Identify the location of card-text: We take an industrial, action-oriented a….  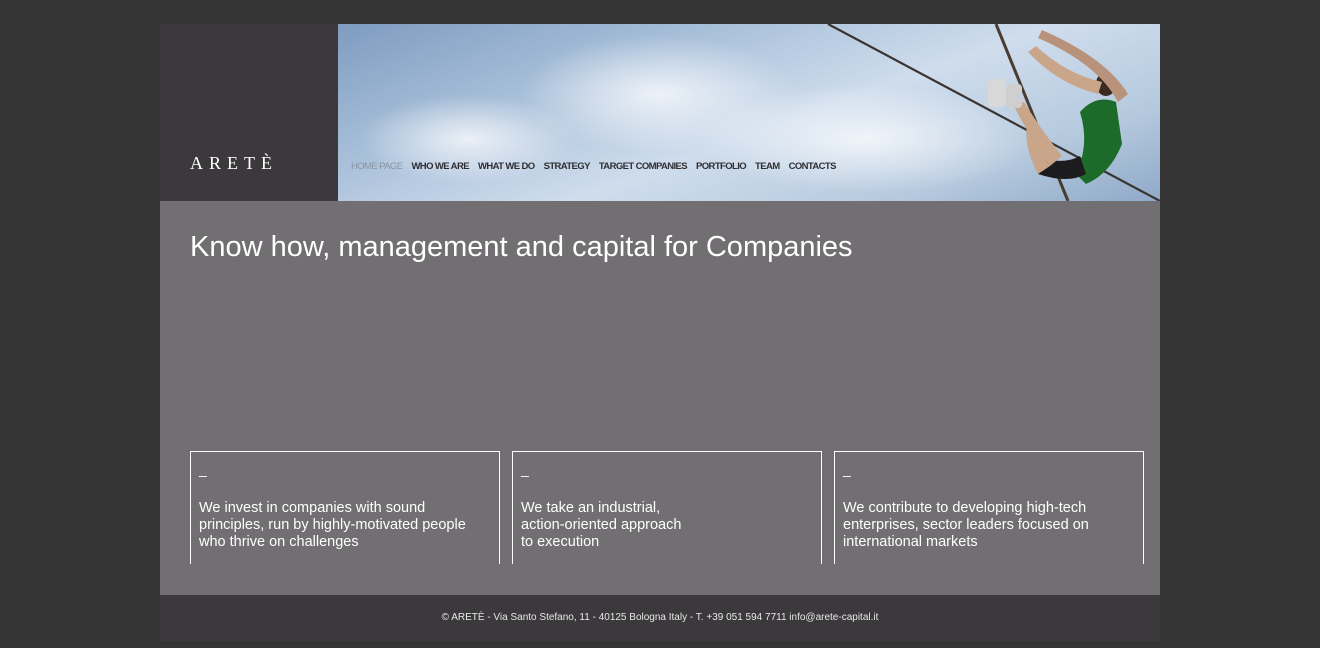
(601, 525).